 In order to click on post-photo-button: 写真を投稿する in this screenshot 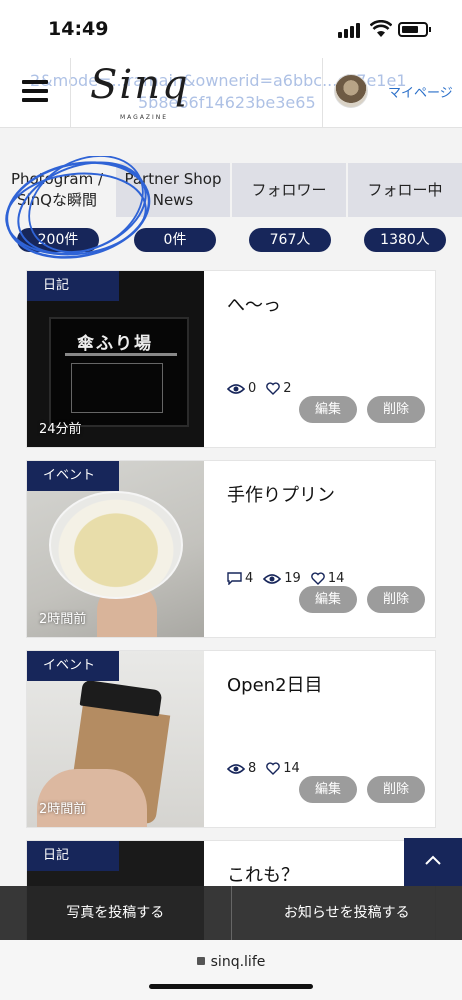, I will do `click(115, 913)`.